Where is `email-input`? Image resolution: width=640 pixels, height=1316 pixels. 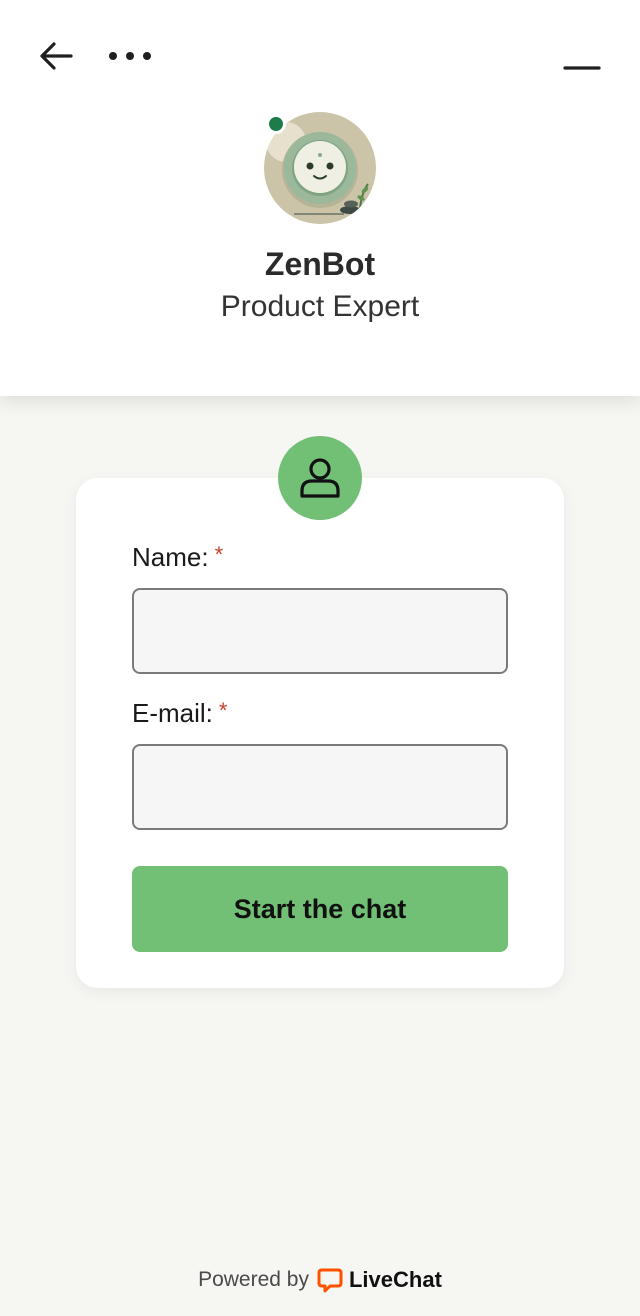 email-input is located at coordinates (320, 787).